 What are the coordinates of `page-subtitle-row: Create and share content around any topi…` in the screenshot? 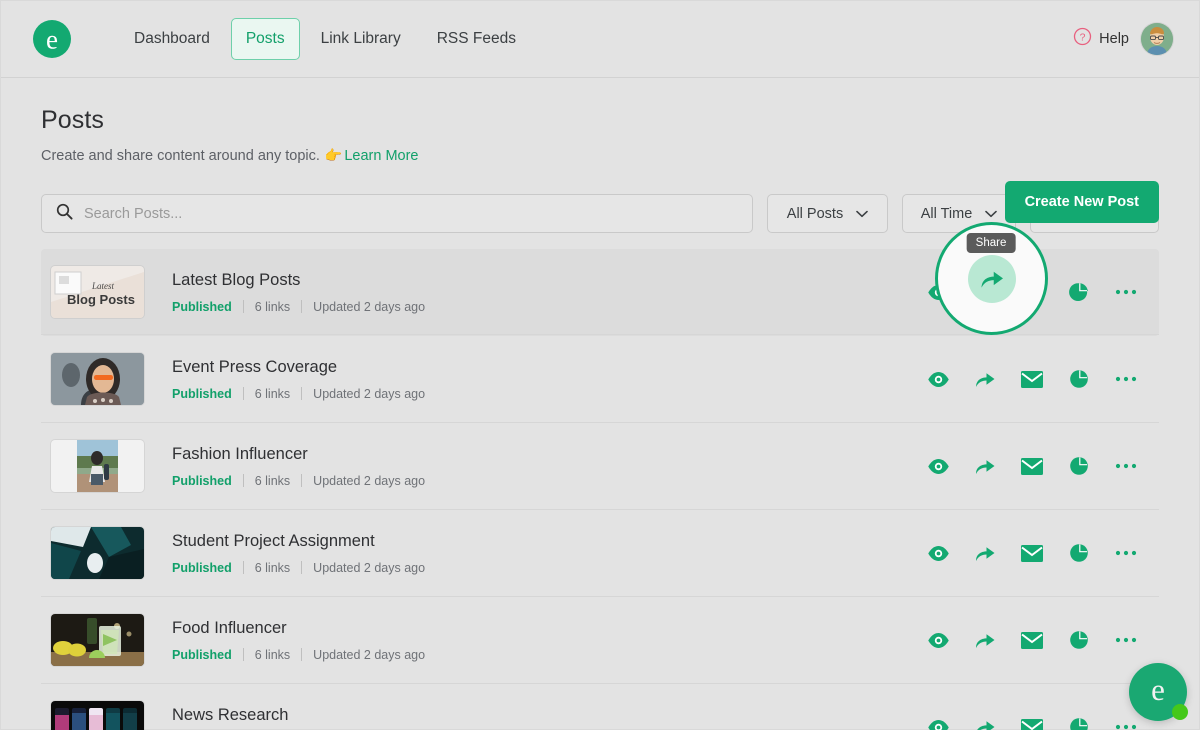 It's located at (600, 155).